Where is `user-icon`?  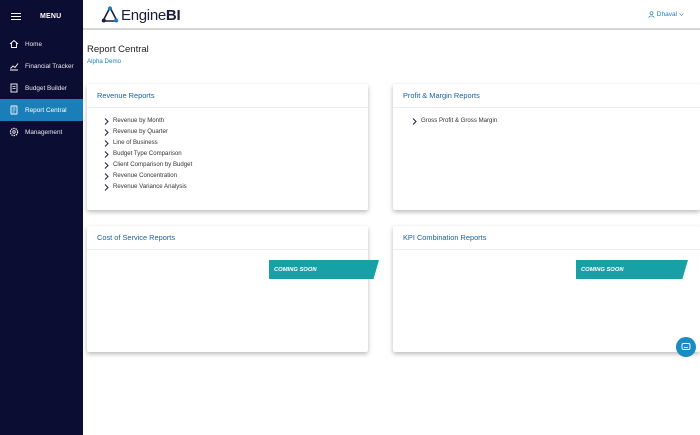
user-icon is located at coordinates (651, 14).